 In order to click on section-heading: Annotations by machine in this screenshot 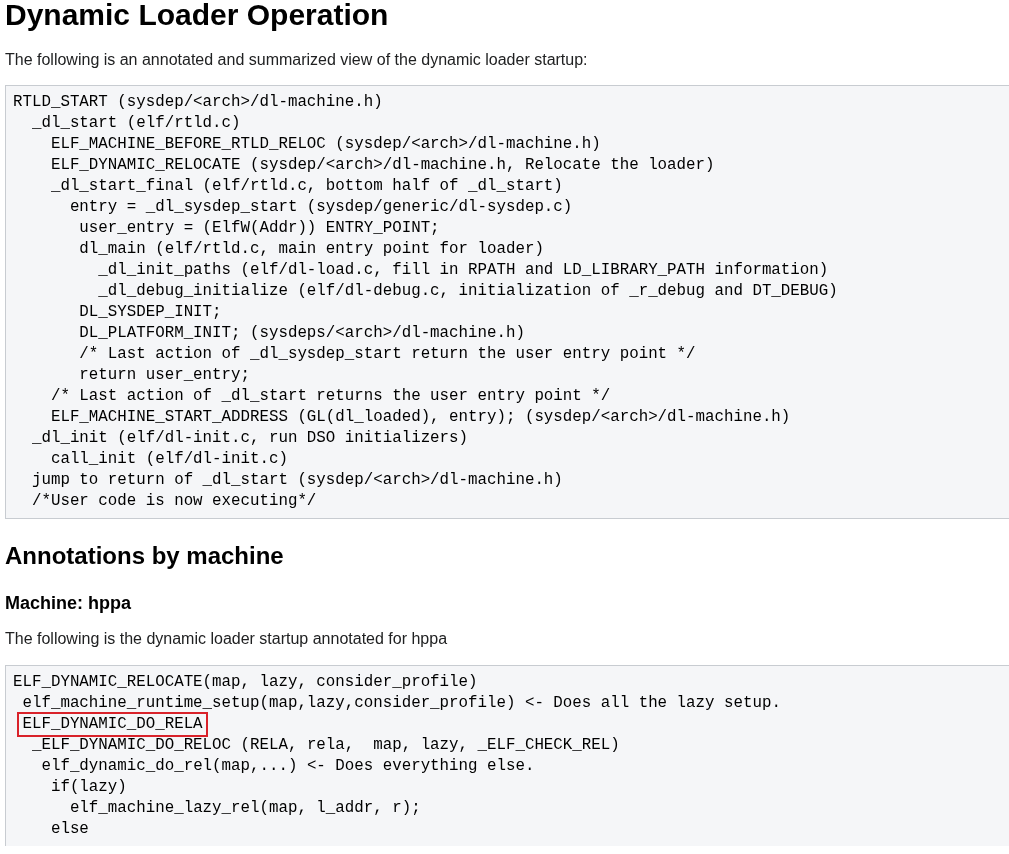, I will do `click(145, 556)`.